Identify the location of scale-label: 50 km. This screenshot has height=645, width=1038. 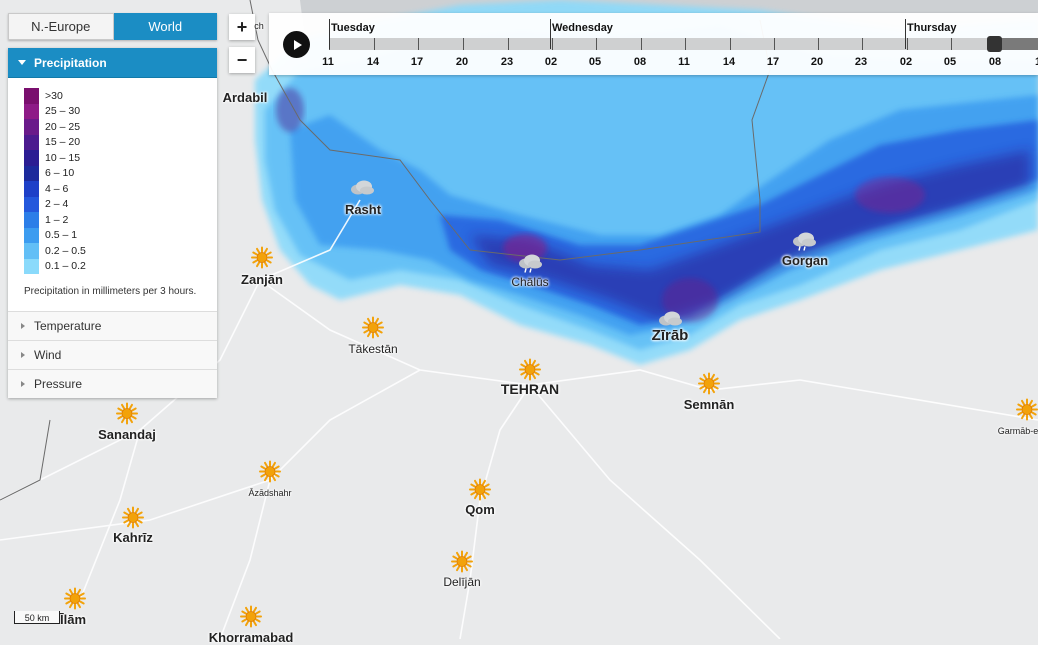
(37, 618).